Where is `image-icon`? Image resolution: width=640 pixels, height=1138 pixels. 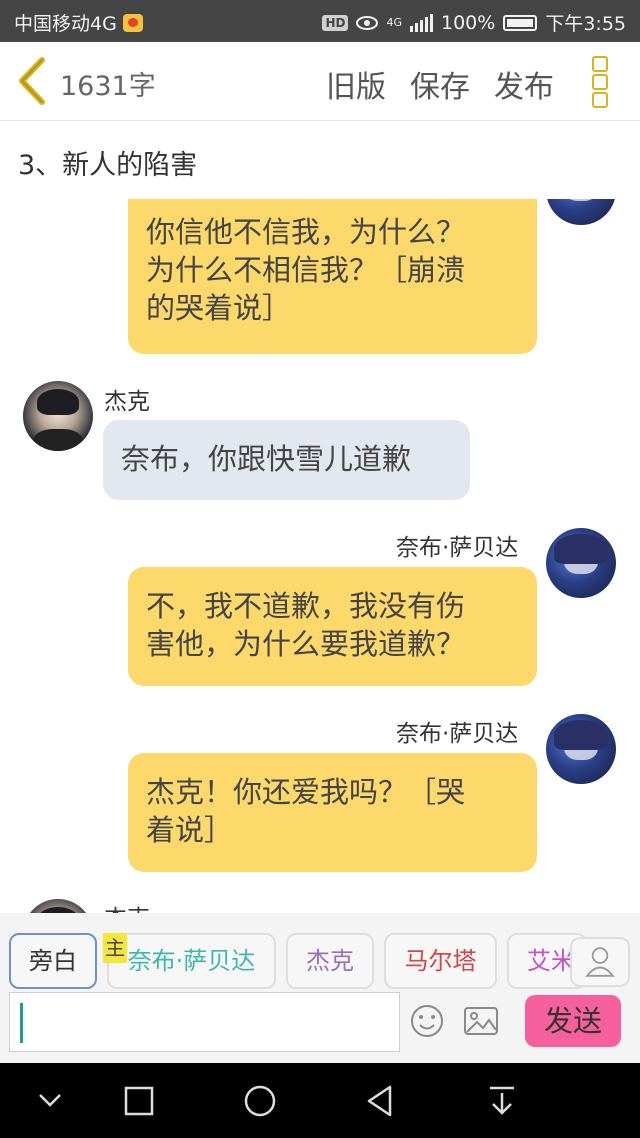
image-icon is located at coordinates (481, 1021).